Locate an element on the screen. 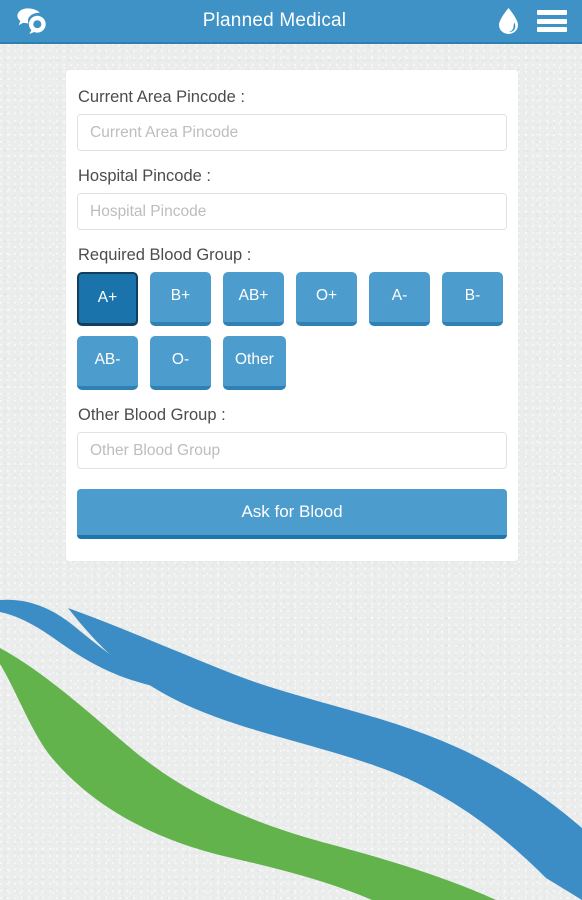 This screenshot has width=582, height=900. other-blood-group-input is located at coordinates (292, 450).